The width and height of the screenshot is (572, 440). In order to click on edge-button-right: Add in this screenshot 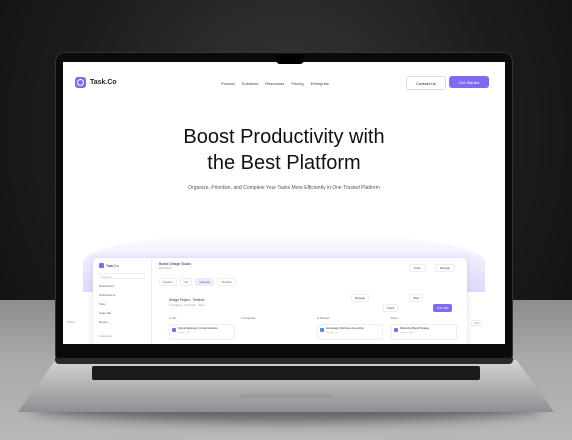, I will do `click(477, 323)`.